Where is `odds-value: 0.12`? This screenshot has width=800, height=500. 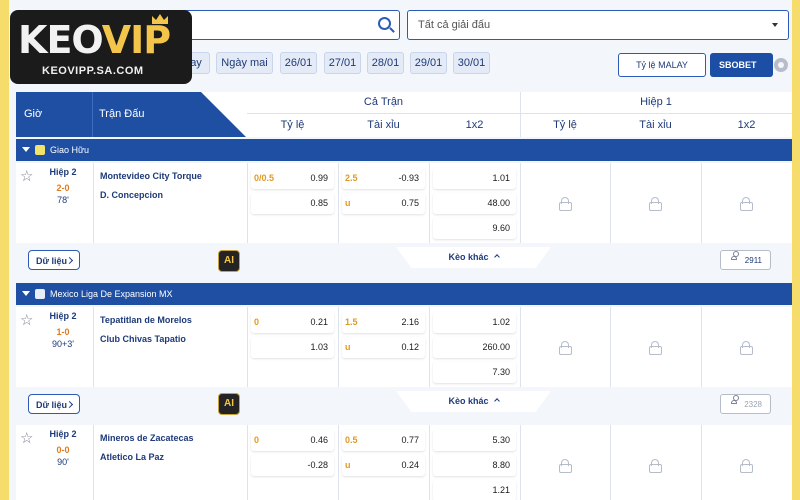
odds-value: 0.12 is located at coordinates (410, 347).